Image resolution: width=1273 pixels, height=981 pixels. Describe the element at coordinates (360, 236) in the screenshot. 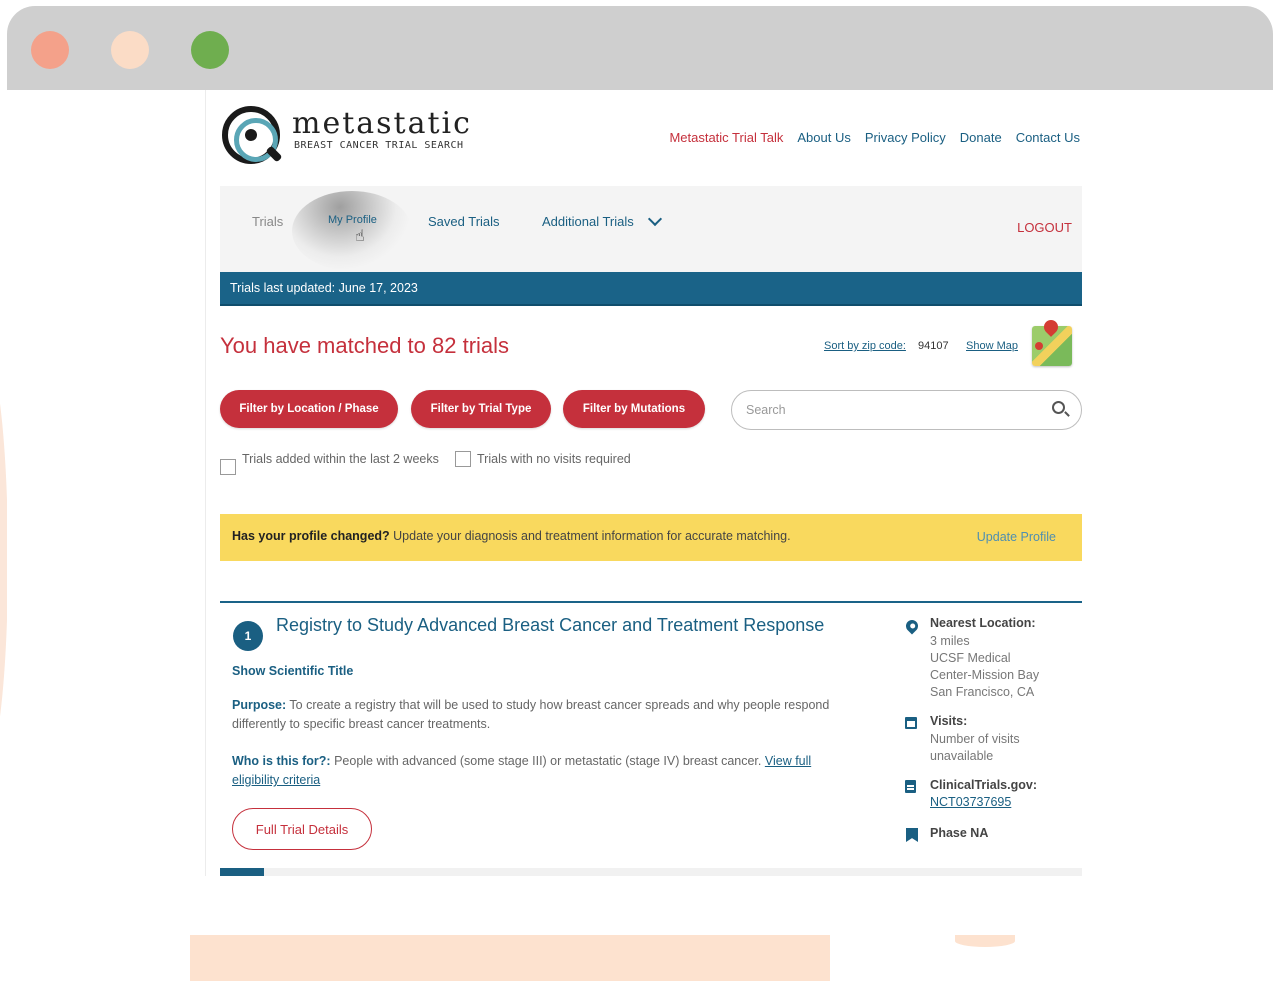

I see `hand-cursor-icon: ☝` at that location.